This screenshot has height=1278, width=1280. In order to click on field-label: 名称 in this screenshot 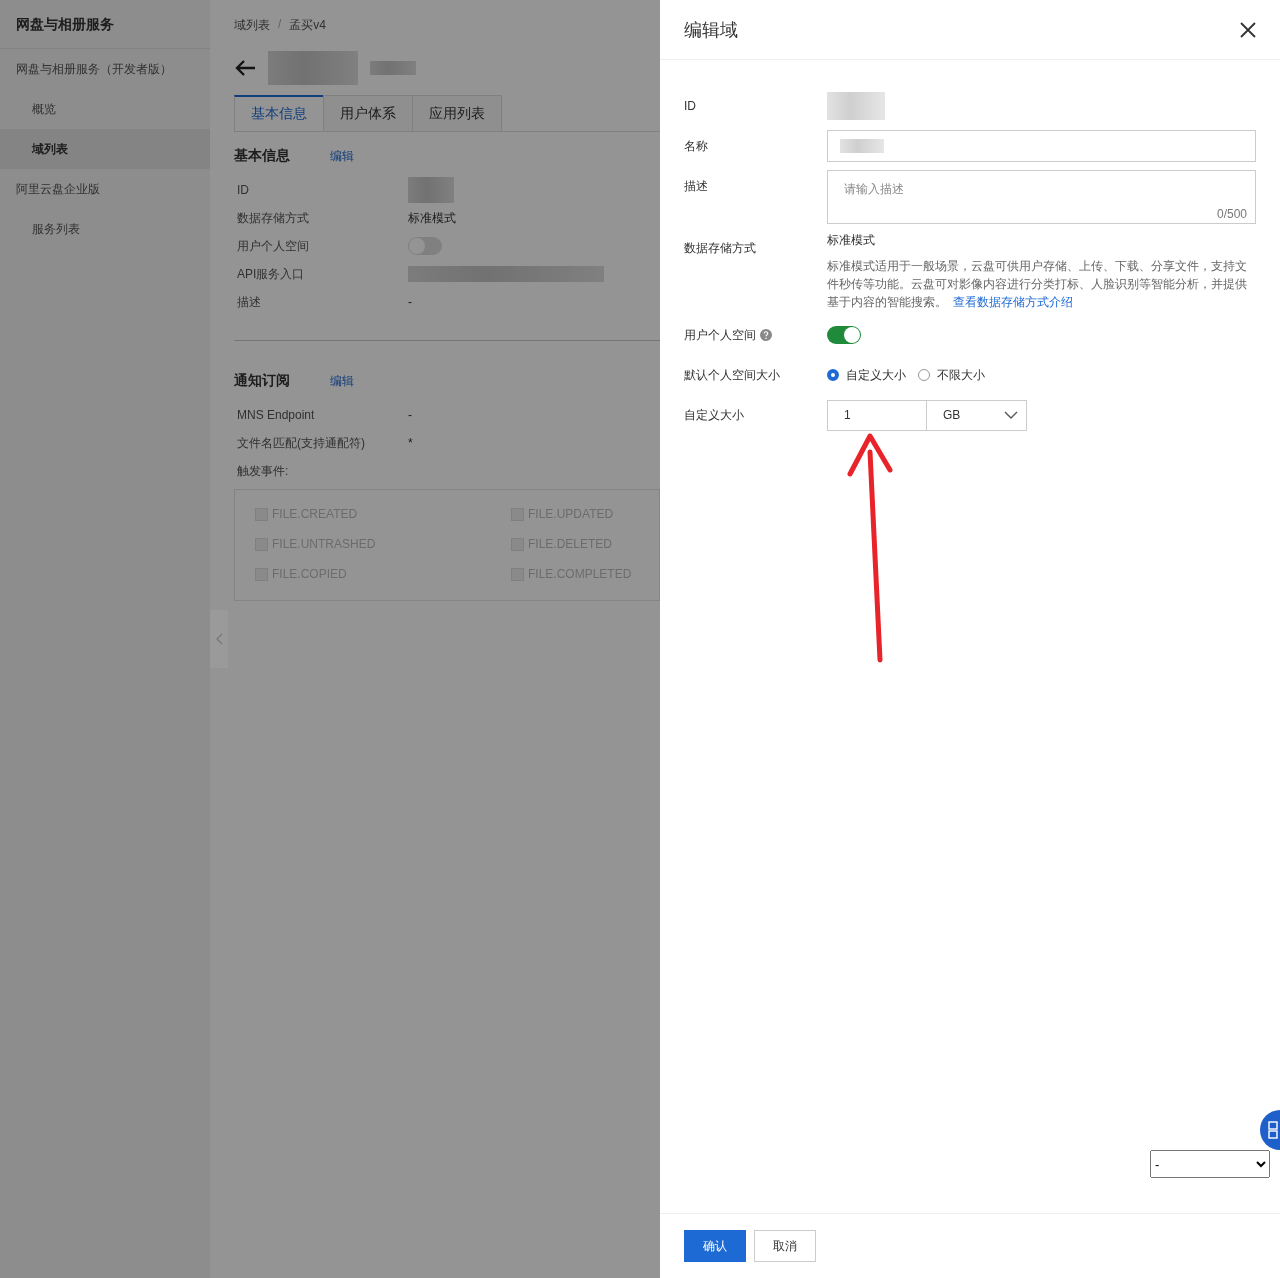, I will do `click(696, 146)`.